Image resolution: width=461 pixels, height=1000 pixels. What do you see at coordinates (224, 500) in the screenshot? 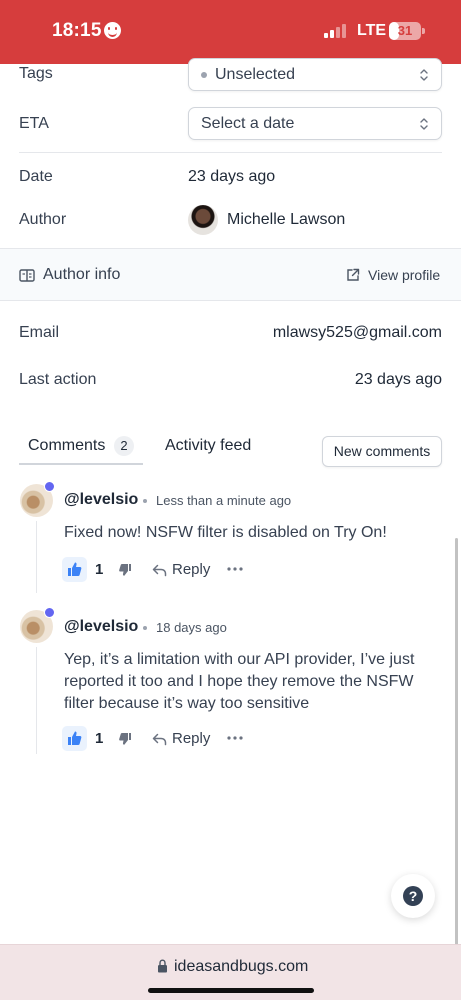
I see `comment-time: Less than a minute ago` at bounding box center [224, 500].